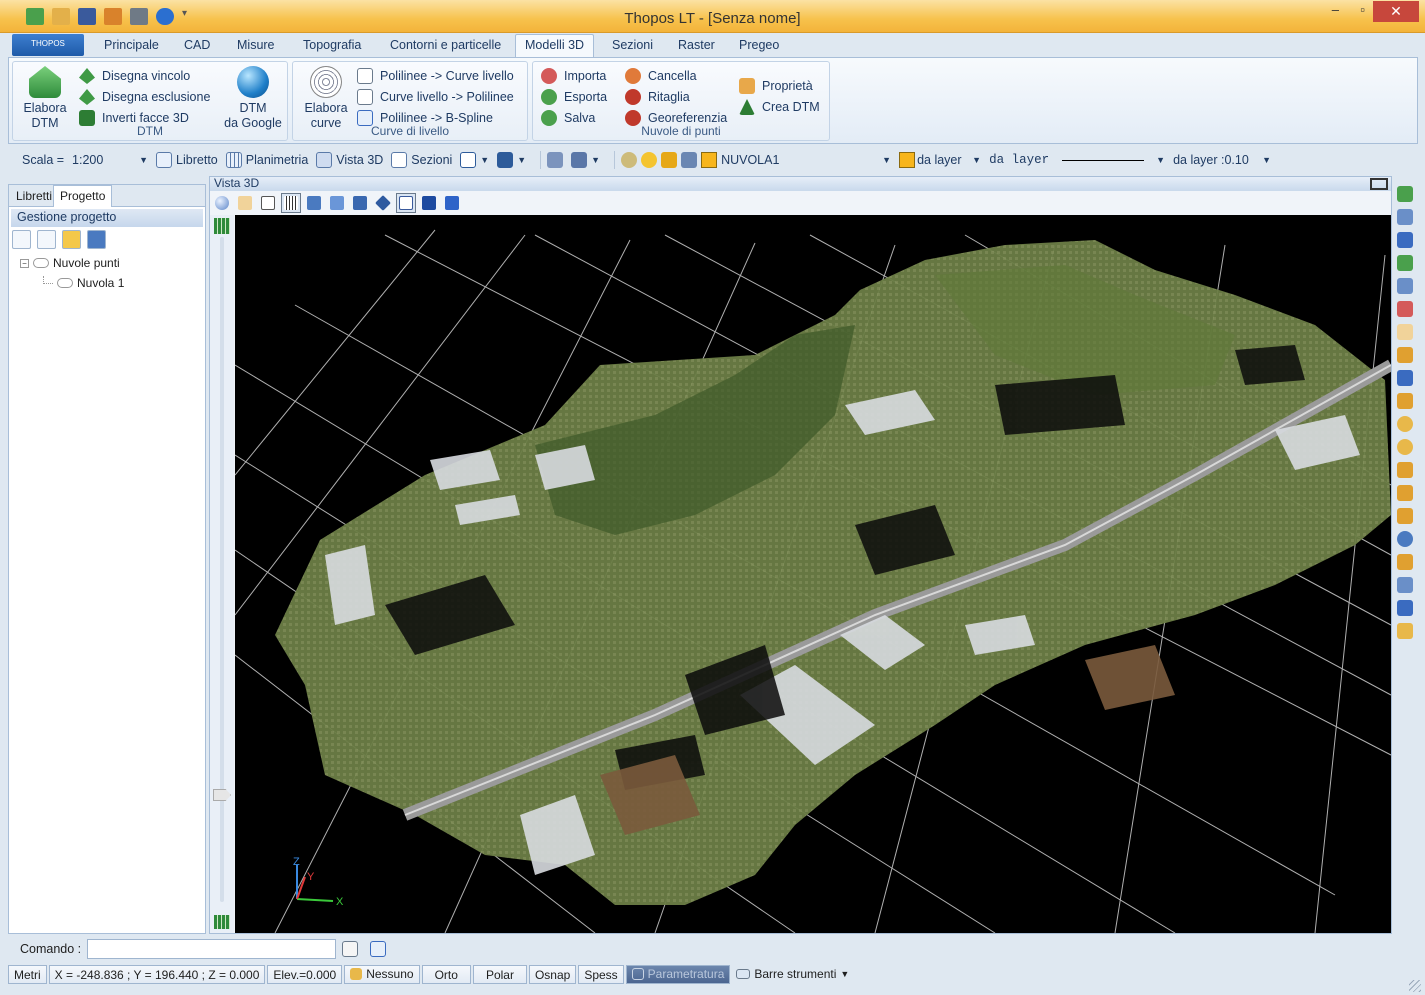 The image size is (1425, 995). What do you see at coordinates (71, 239) in the screenshot?
I see `refresh-icon` at bounding box center [71, 239].